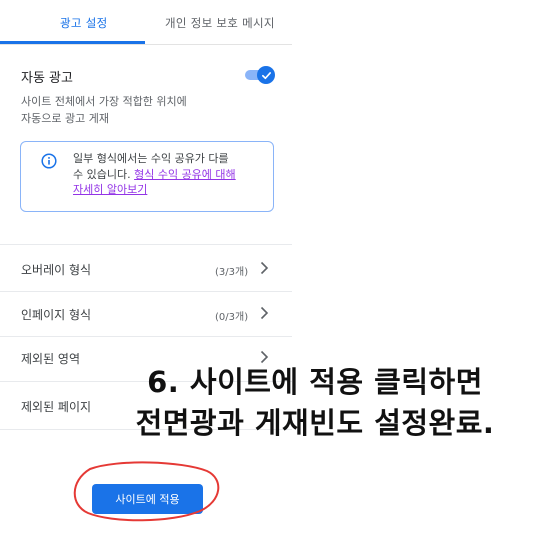 The height and width of the screenshot is (533, 533). What do you see at coordinates (232, 317) in the screenshot?
I see `row-count: (0/3개)` at bounding box center [232, 317].